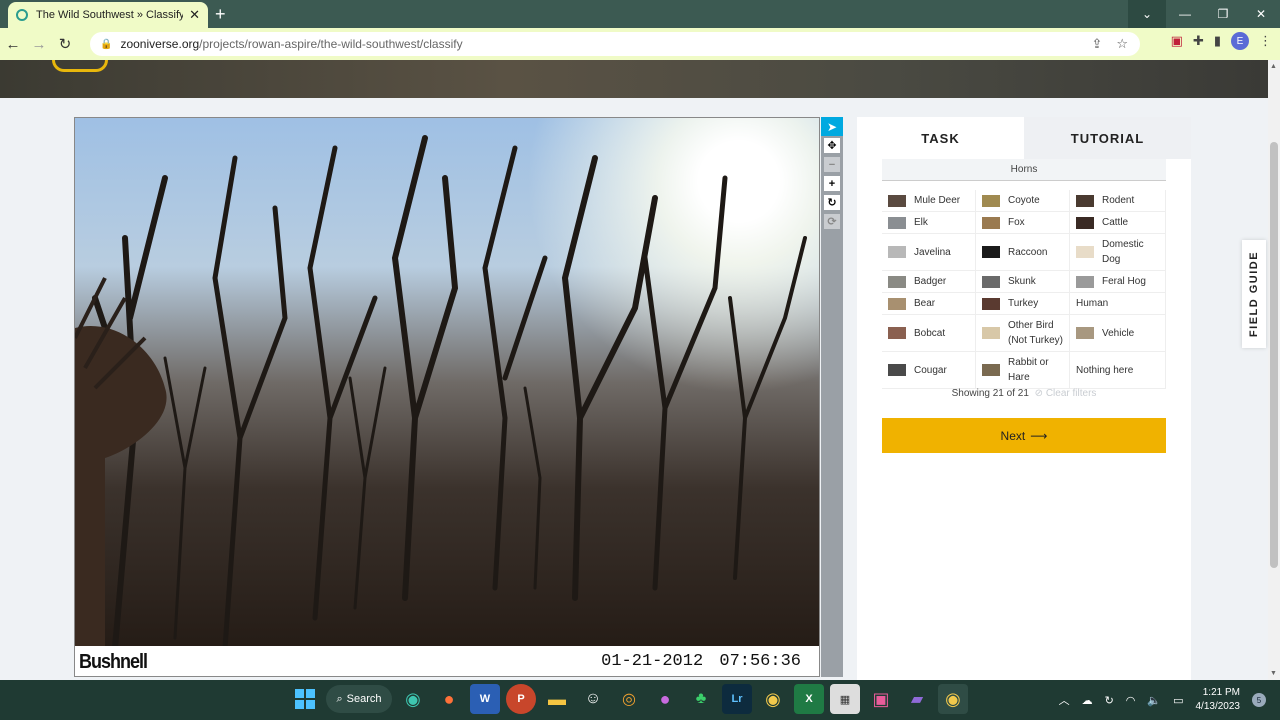 Image resolution: width=1280 pixels, height=720 pixels. What do you see at coordinates (1118, 201) in the screenshot?
I see `choice-rodent: Rodent` at bounding box center [1118, 201].